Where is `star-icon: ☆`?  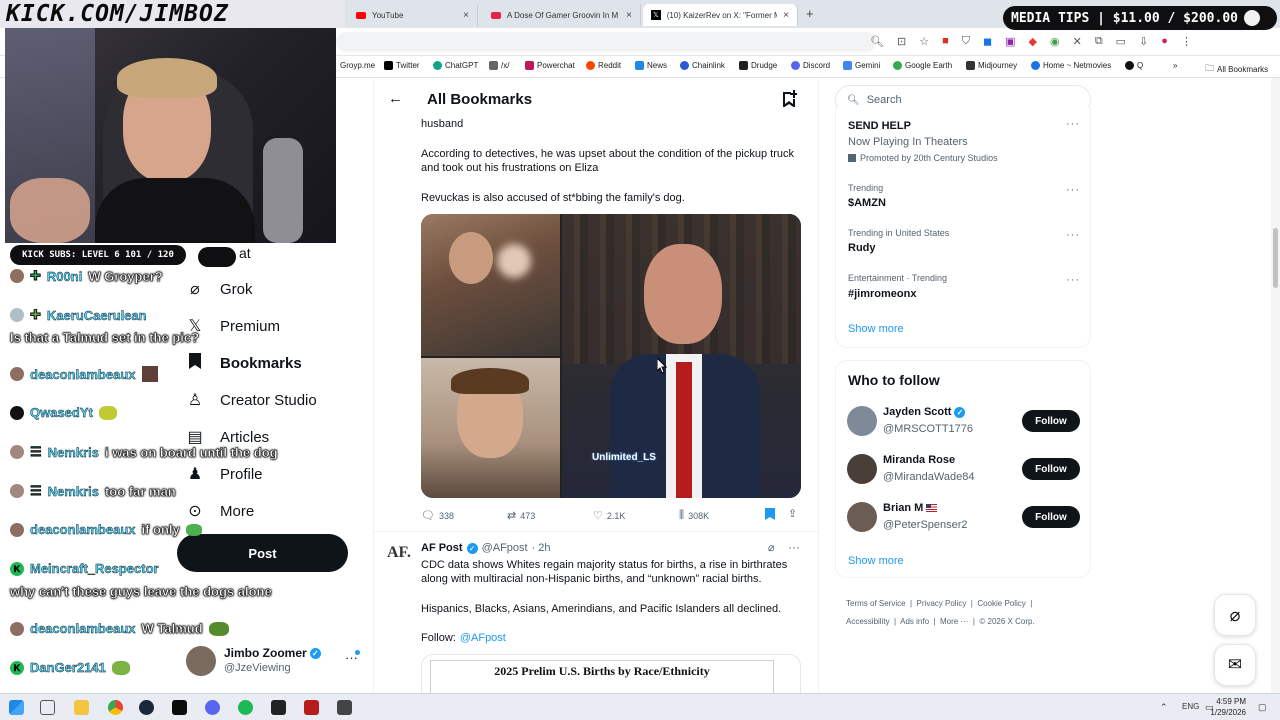 star-icon: ☆ is located at coordinates (924, 41).